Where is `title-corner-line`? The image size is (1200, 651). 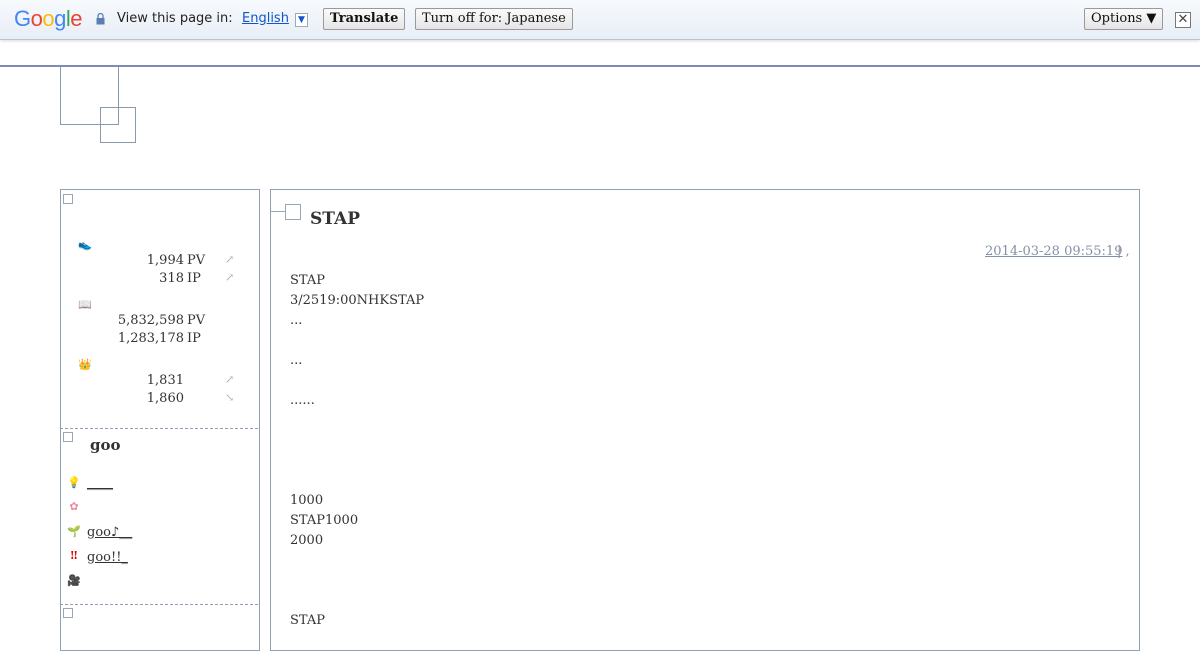 title-corner-line is located at coordinates (277, 211).